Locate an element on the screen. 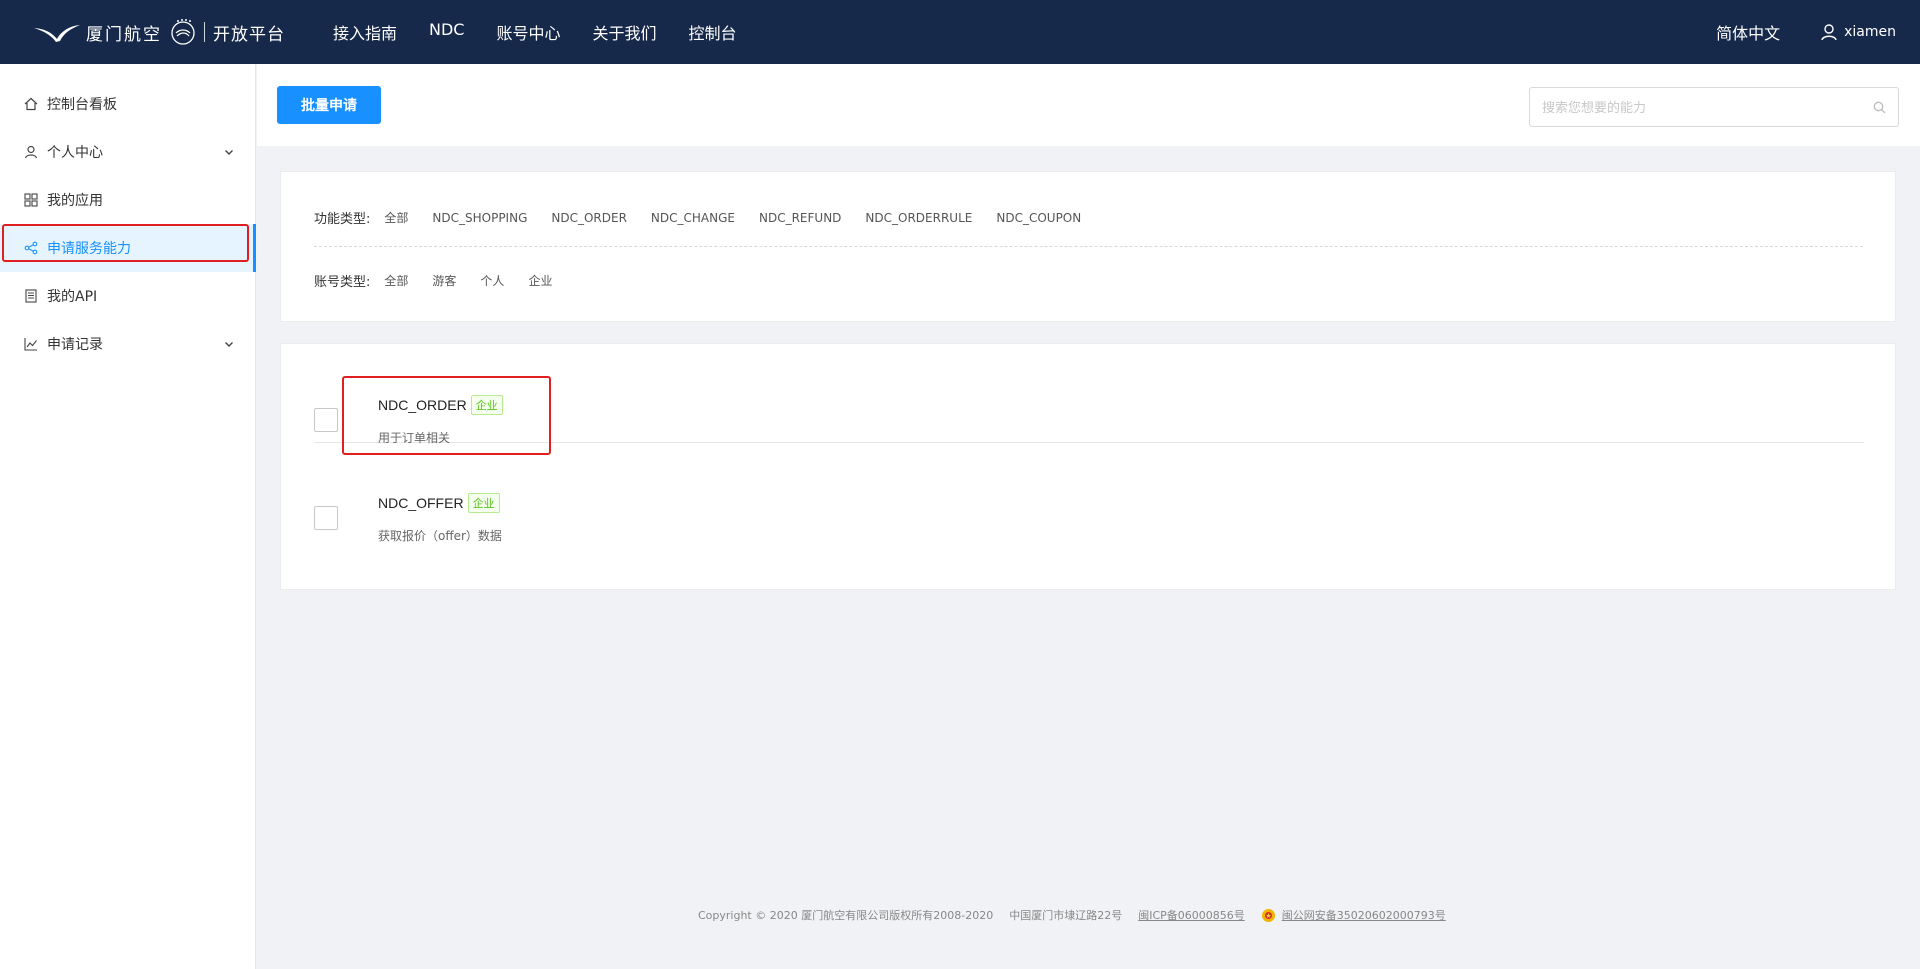  capability-name: NDC_OFFER is located at coordinates (421, 503).